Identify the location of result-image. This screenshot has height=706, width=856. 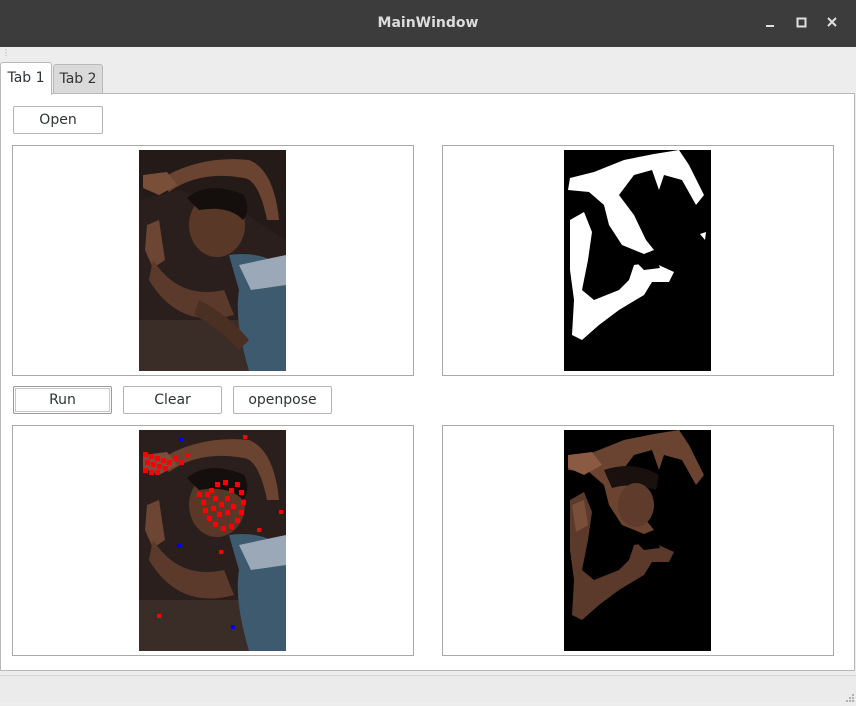
(637, 540).